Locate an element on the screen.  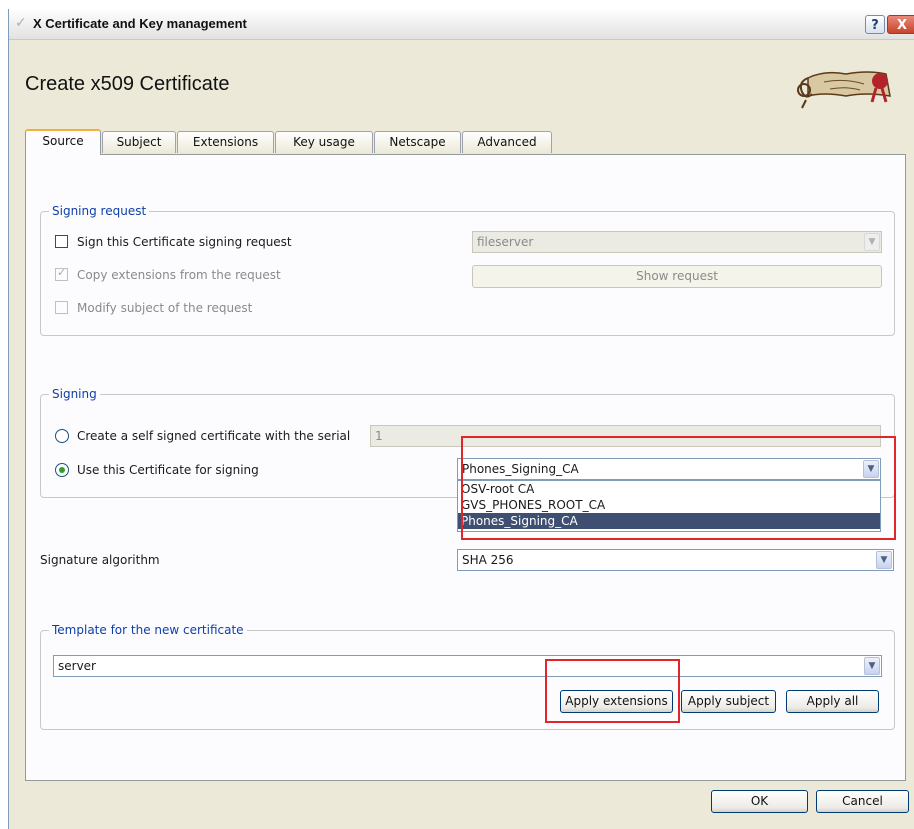
help-button: ? is located at coordinates (875, 24).